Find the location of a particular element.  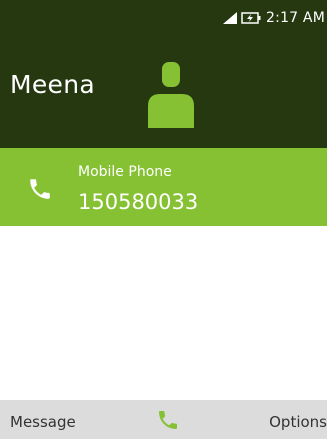

message-softkey: Message is located at coordinates (43, 422).